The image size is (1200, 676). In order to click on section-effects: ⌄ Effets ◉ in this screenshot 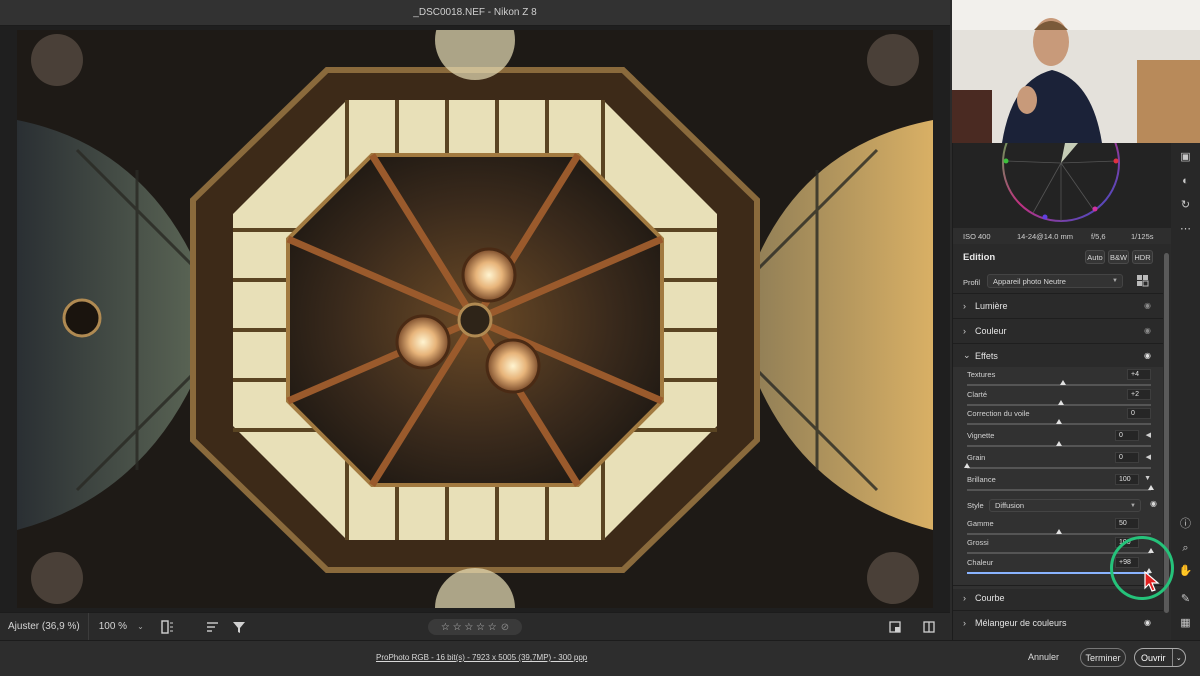, I will do `click(1058, 355)`.